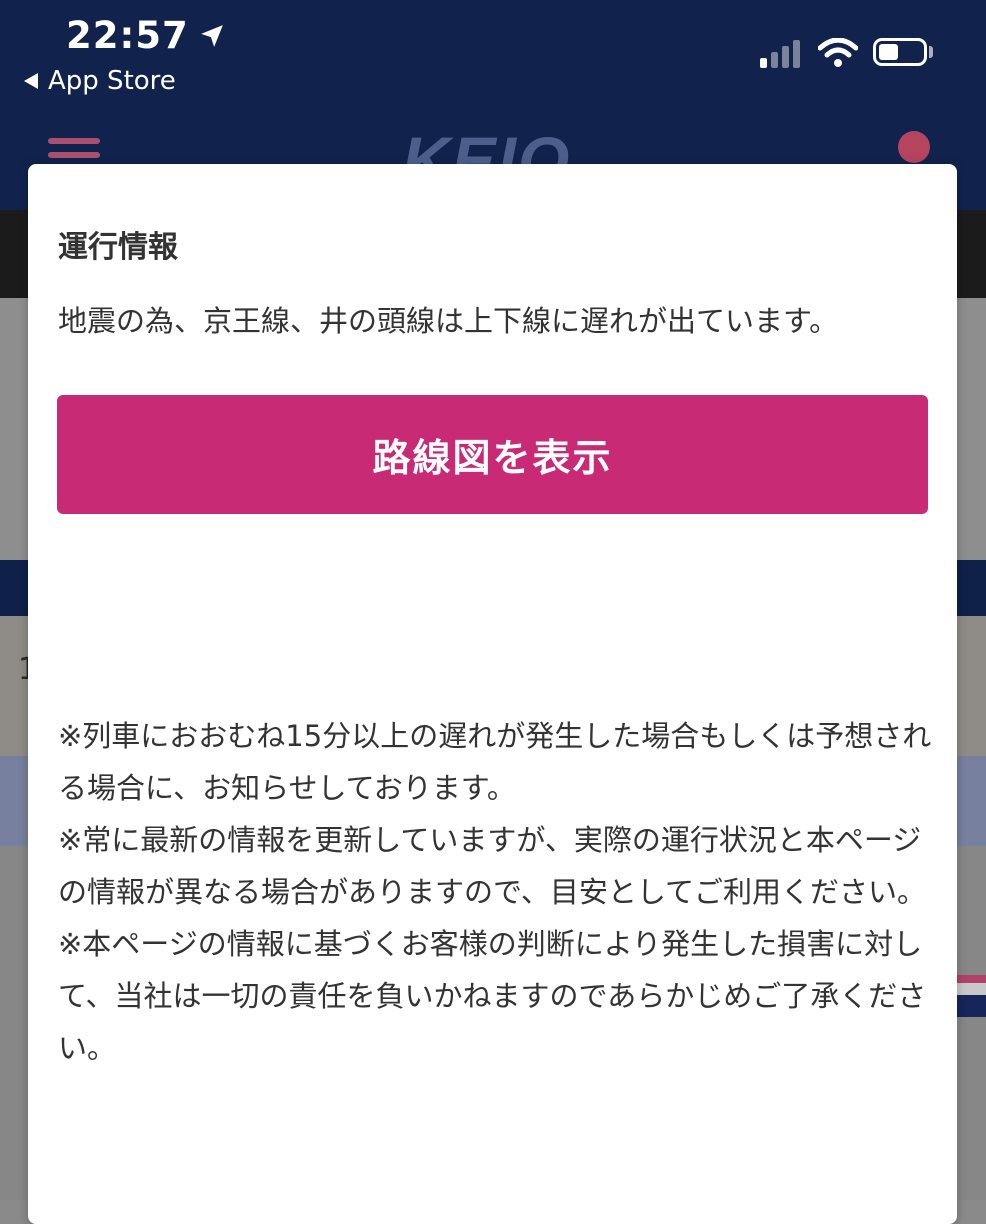  I want to click on back-to-app-store: App Store, so click(100, 81).